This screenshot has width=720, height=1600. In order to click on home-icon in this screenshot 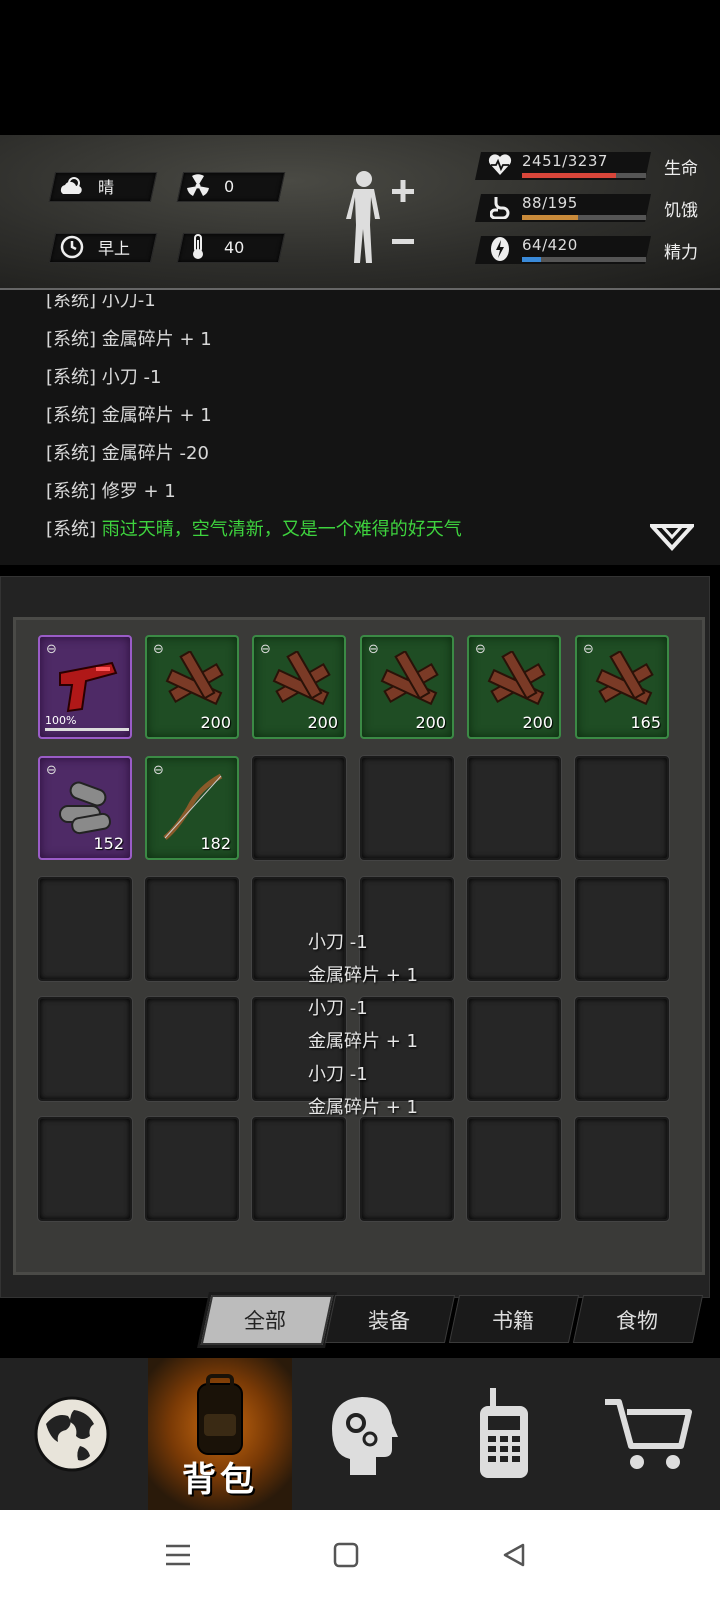, I will do `click(346, 1555)`.